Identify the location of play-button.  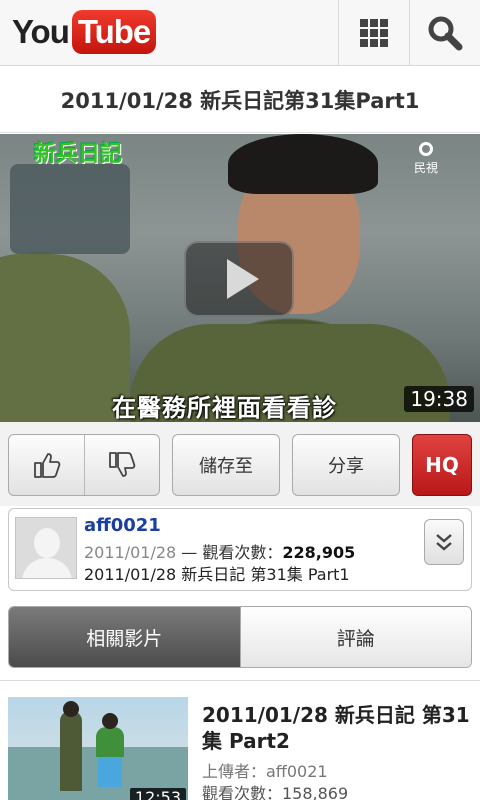
(239, 279).